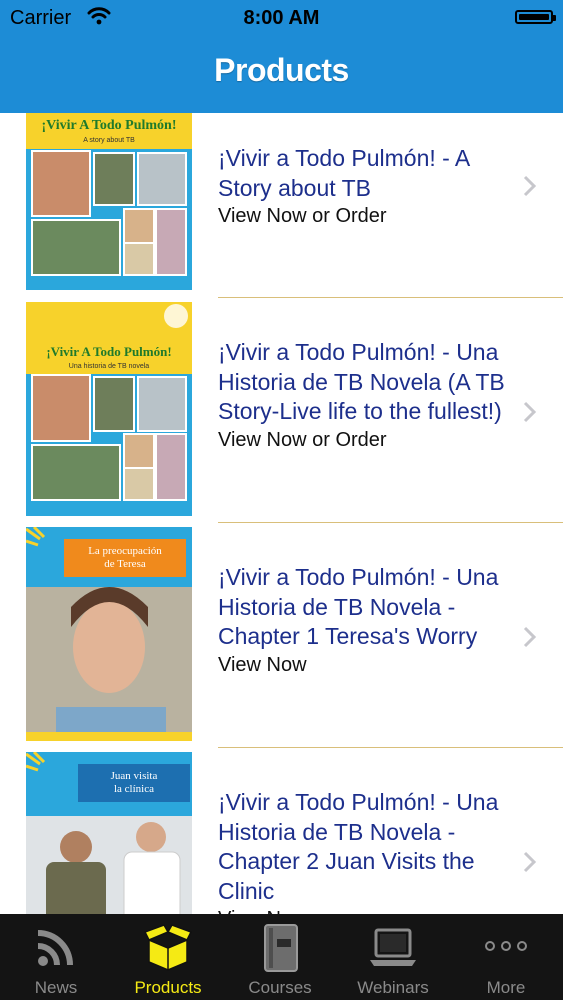 The height and width of the screenshot is (1000, 563). Describe the element at coordinates (393, 947) in the screenshot. I see `laptop-icon` at that location.